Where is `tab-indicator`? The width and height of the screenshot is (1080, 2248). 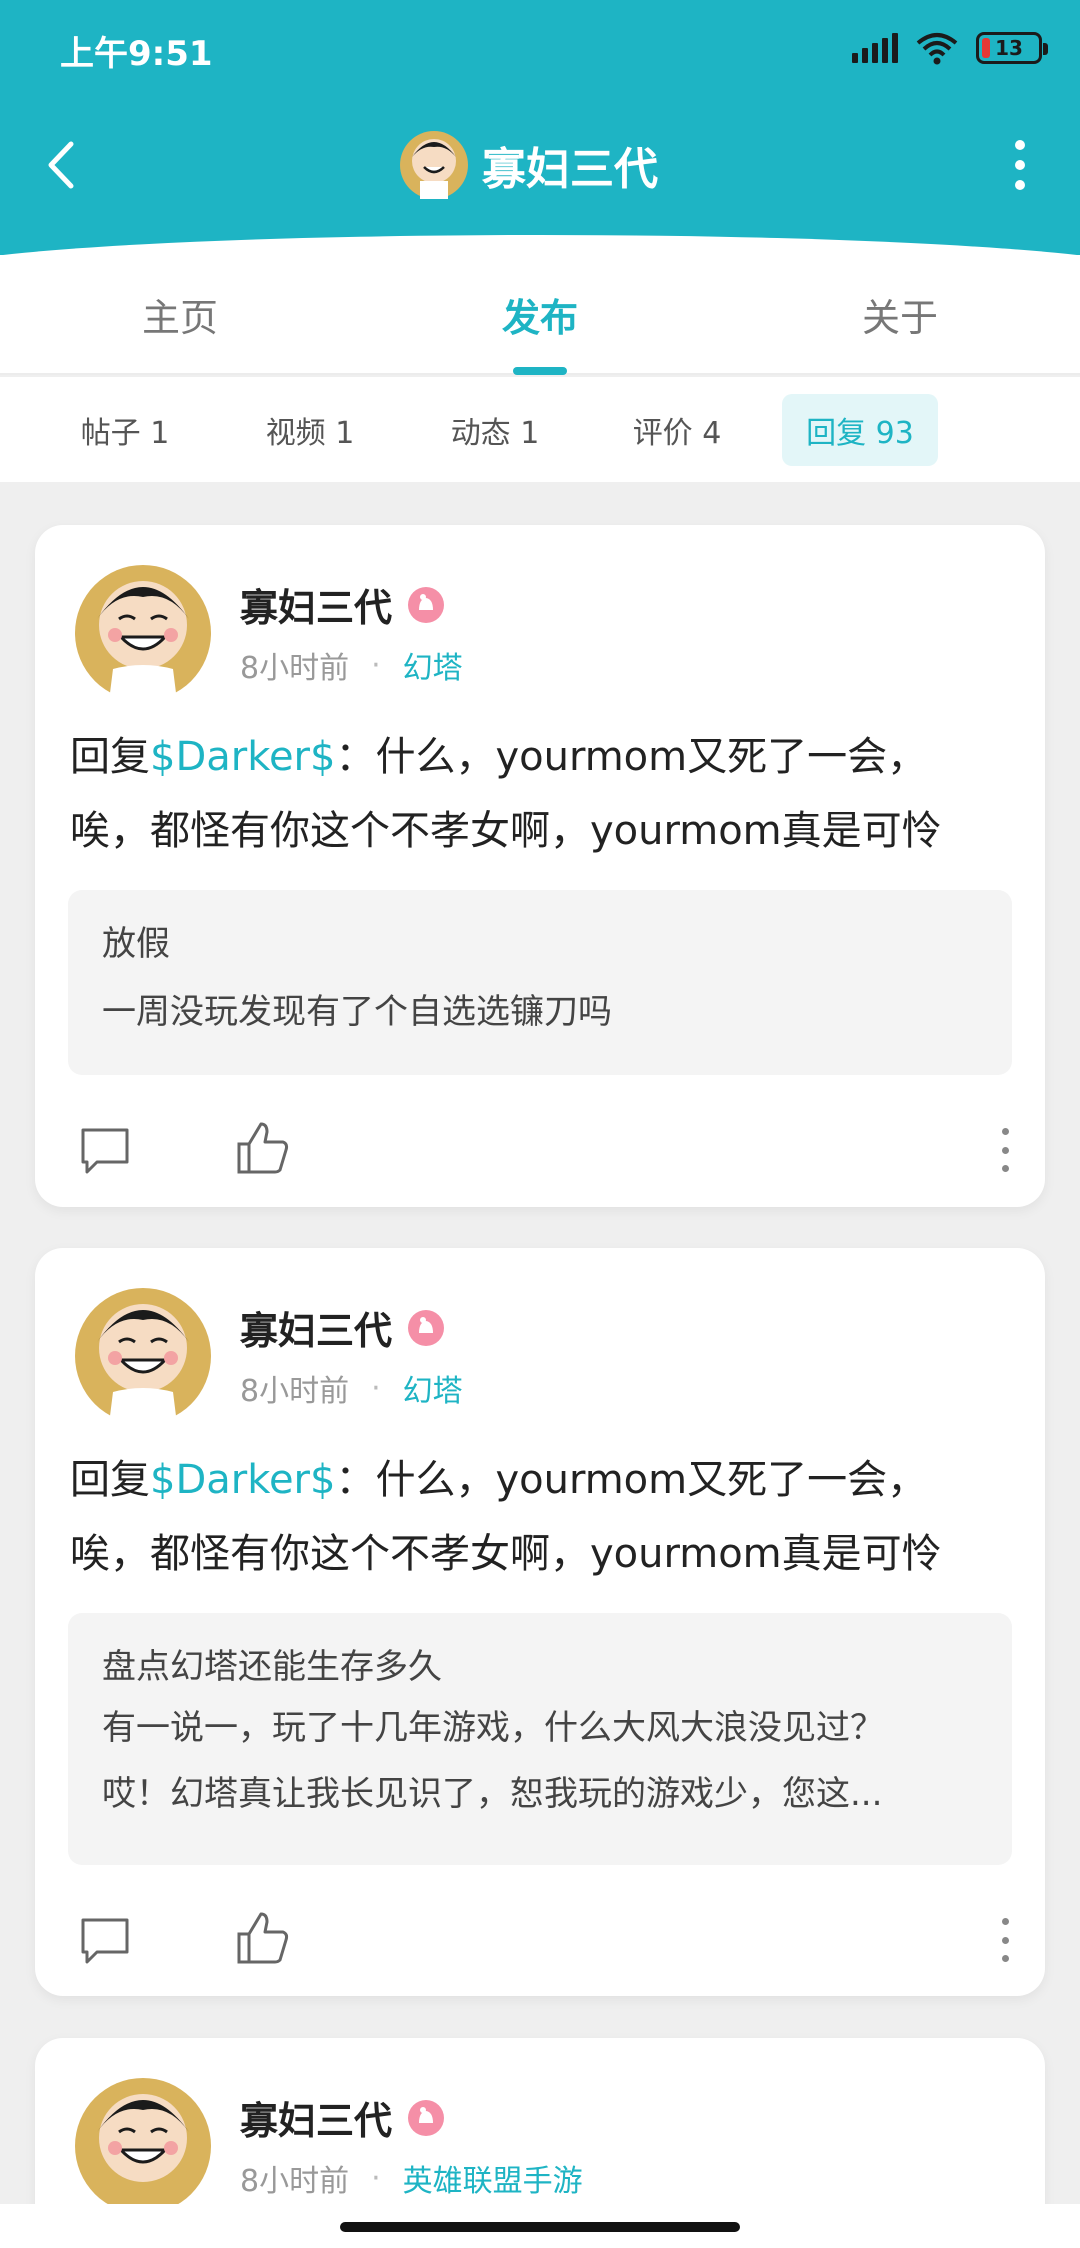 tab-indicator is located at coordinates (540, 371).